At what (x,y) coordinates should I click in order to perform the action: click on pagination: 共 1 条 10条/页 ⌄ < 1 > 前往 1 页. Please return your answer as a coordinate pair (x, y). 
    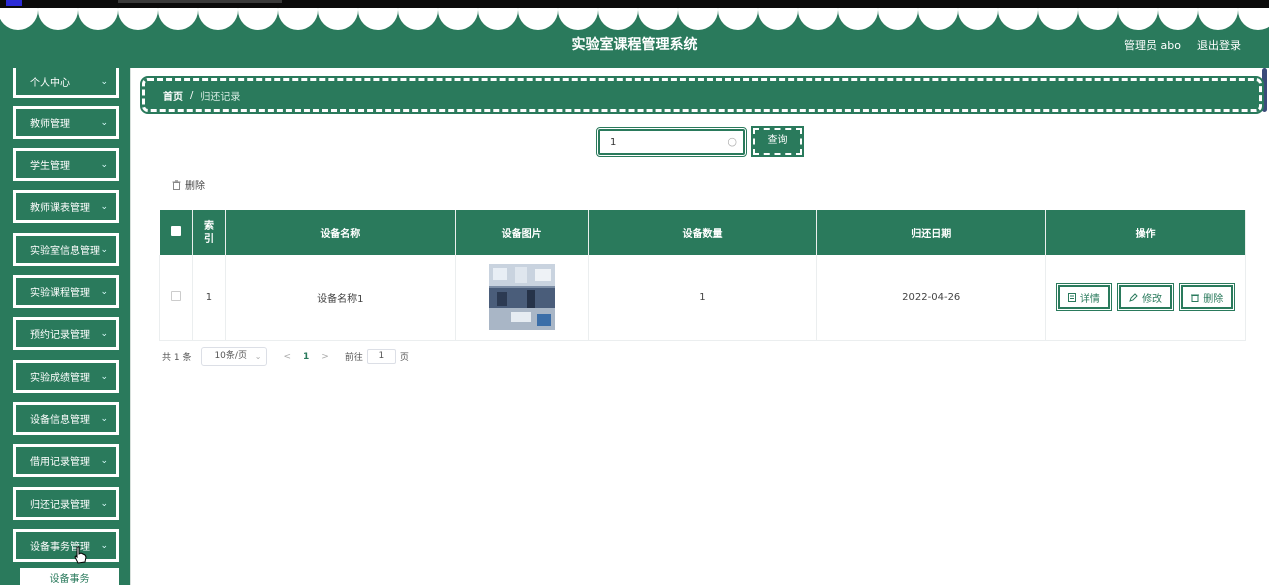
    Looking at the image, I should click on (285, 356).